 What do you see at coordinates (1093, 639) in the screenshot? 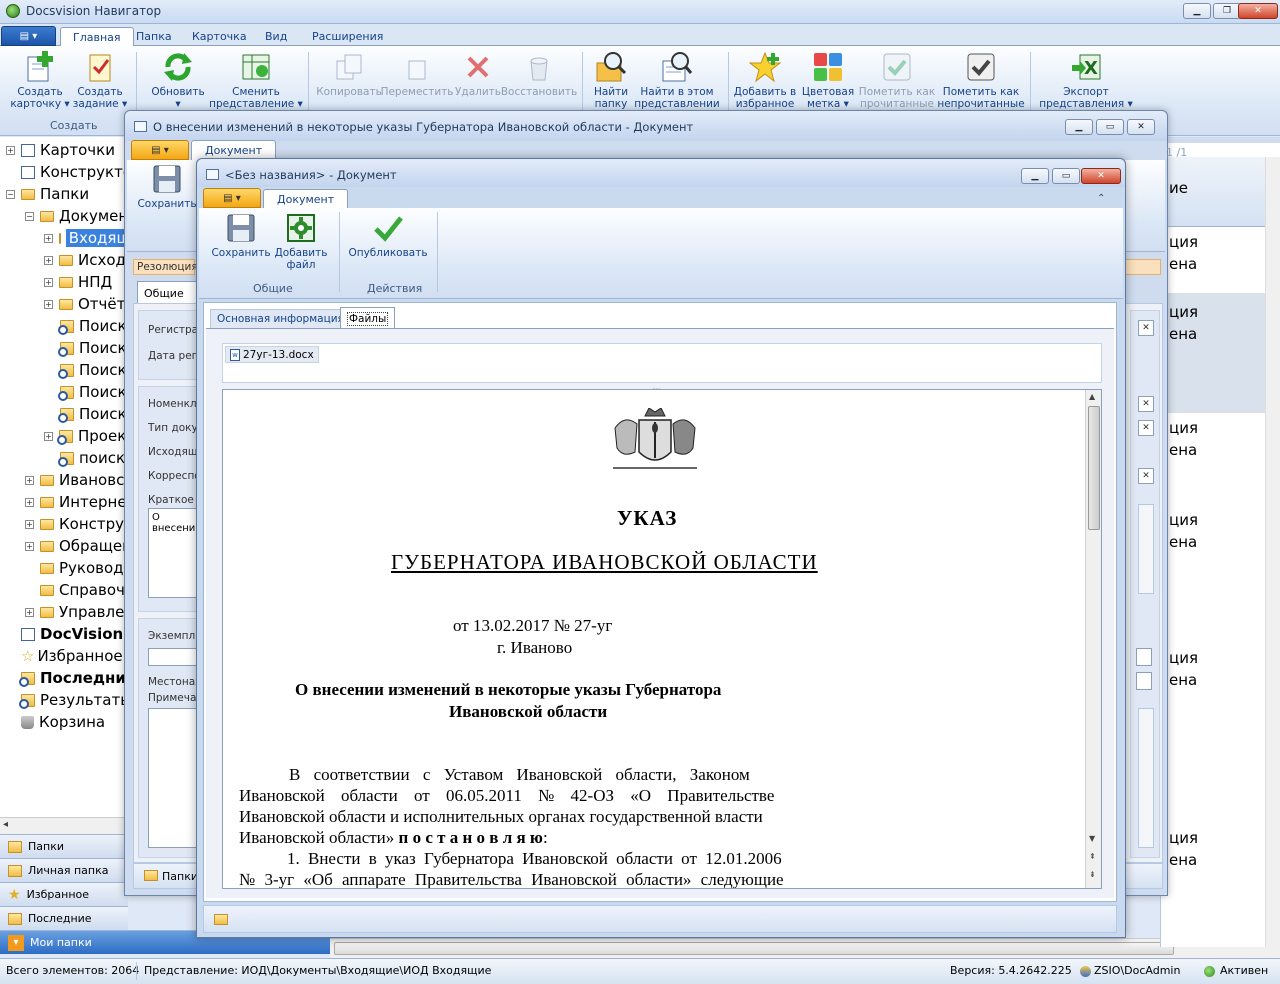
I see `preview-vertical-scrollbar: ▲ ▼ ⇞ ⇟` at bounding box center [1093, 639].